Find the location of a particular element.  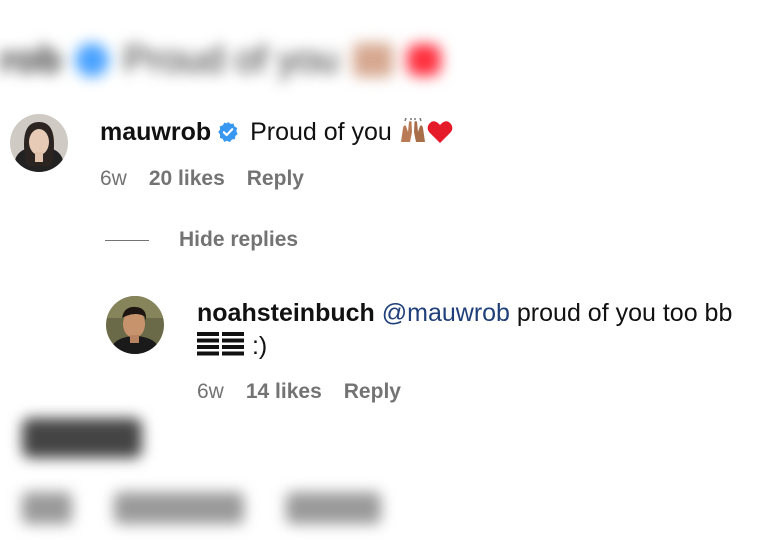

red-heart-icon is located at coordinates (440, 136).